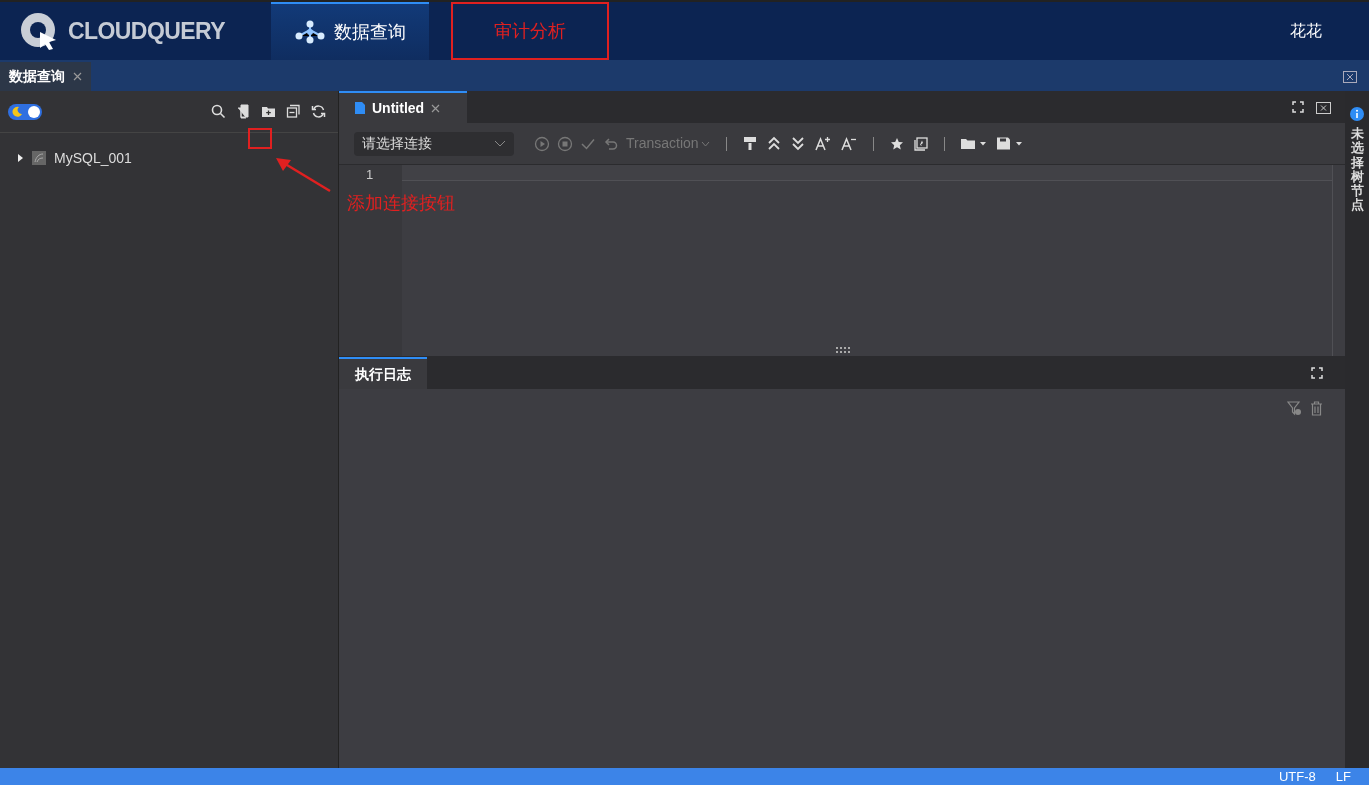  What do you see at coordinates (169, 158) in the screenshot?
I see `tree-item: MySQL_001` at bounding box center [169, 158].